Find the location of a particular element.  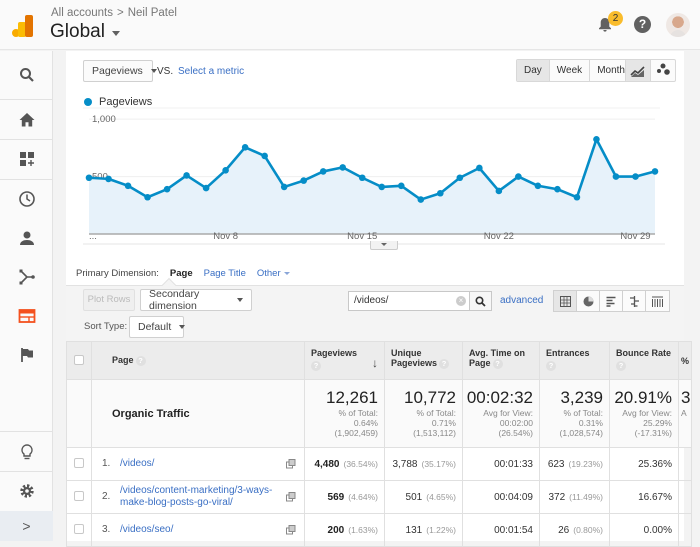

column-header-avg-time: Avg. Time on Page? is located at coordinates (501, 360).